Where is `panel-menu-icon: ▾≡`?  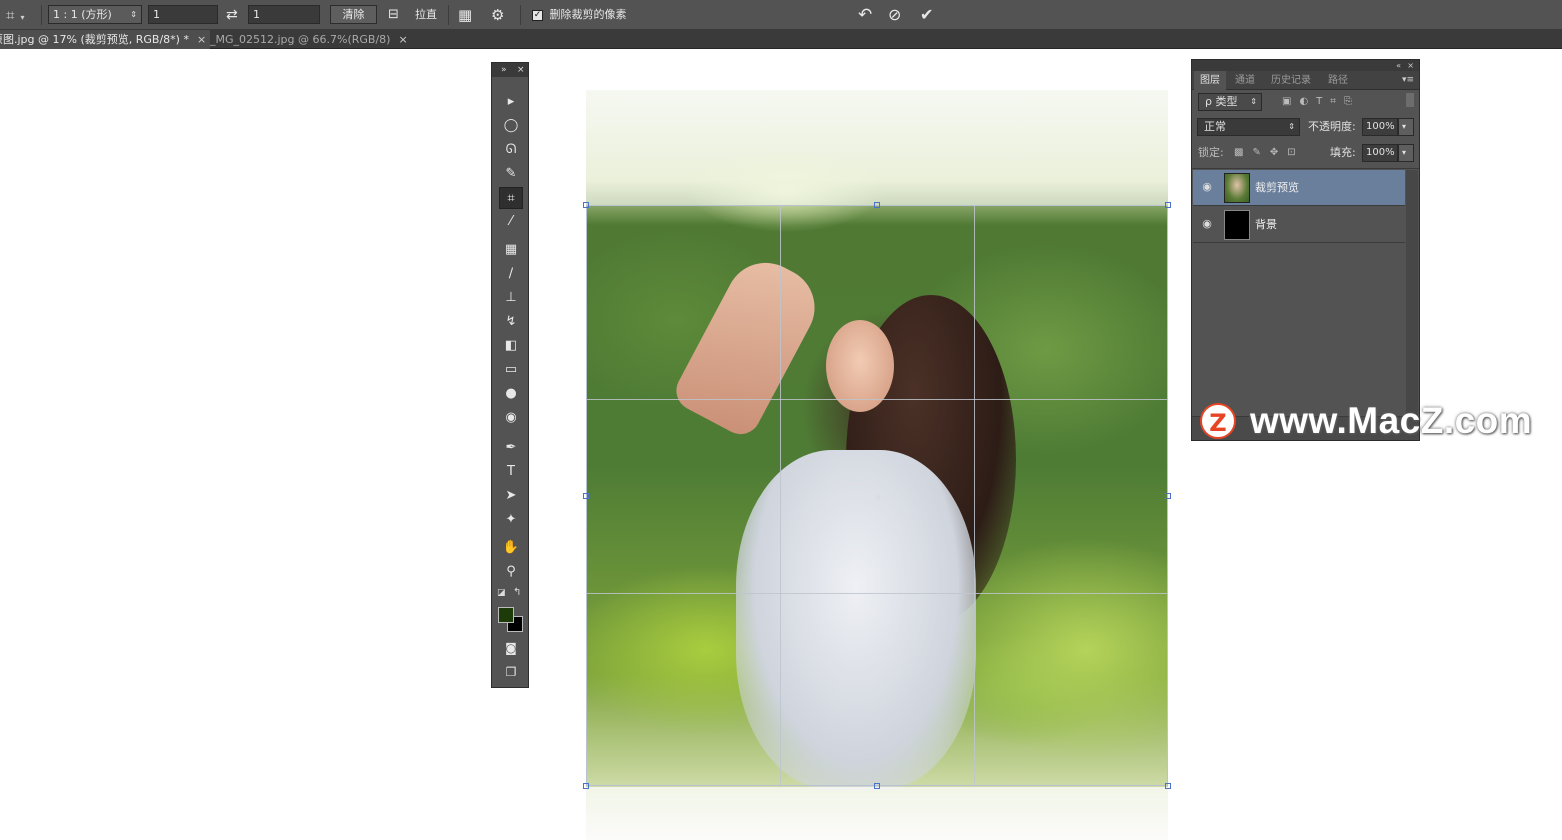
panel-menu-icon: ▾≡ is located at coordinates (1408, 80).